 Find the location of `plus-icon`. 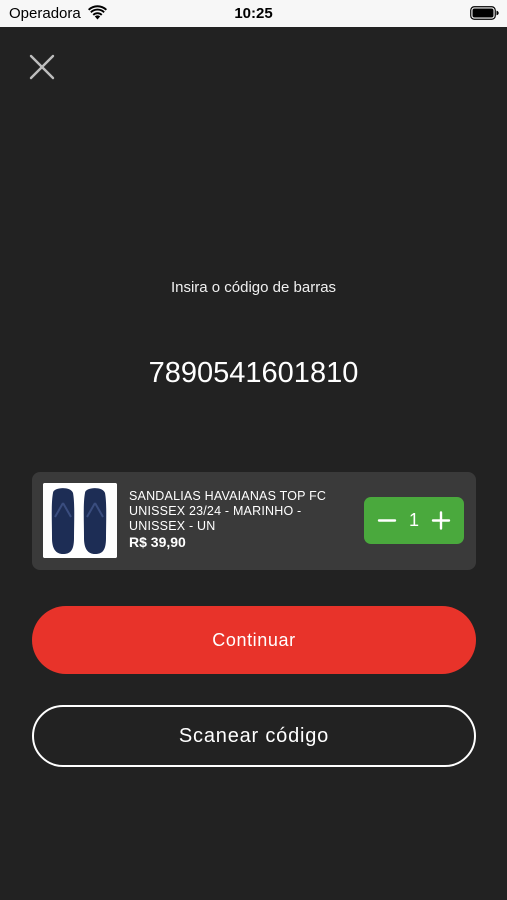

plus-icon is located at coordinates (441, 520).